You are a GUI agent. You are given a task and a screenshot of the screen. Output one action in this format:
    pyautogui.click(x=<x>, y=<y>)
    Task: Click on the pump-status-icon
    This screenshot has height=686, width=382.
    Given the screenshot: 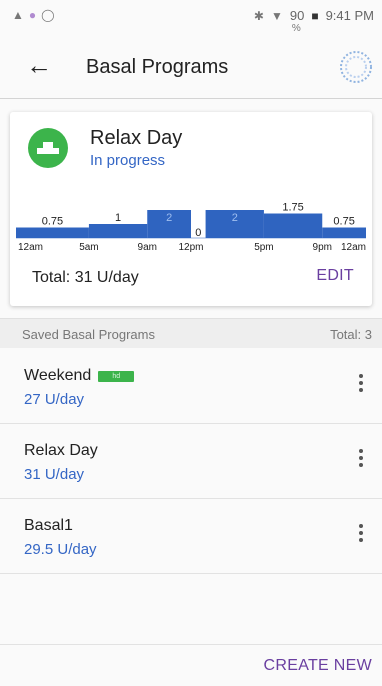 What is the action you would take?
    pyautogui.click(x=356, y=67)
    